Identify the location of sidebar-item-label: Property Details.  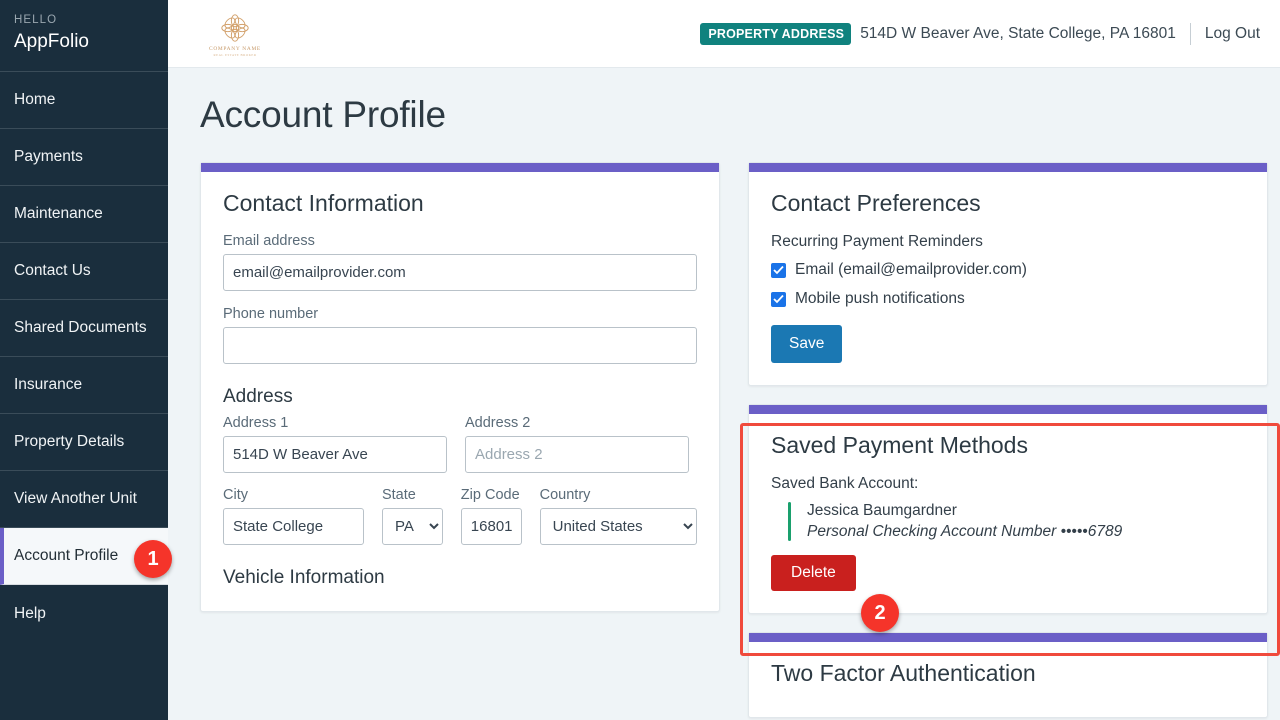
(69, 441).